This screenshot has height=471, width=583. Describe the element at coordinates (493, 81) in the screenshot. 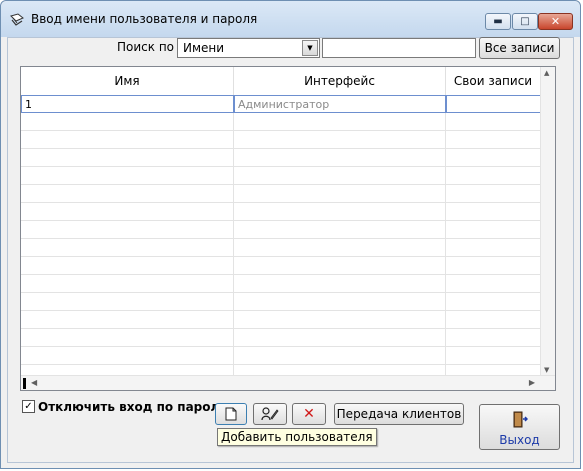

I see `column-header-own-records: Свои записи` at that location.